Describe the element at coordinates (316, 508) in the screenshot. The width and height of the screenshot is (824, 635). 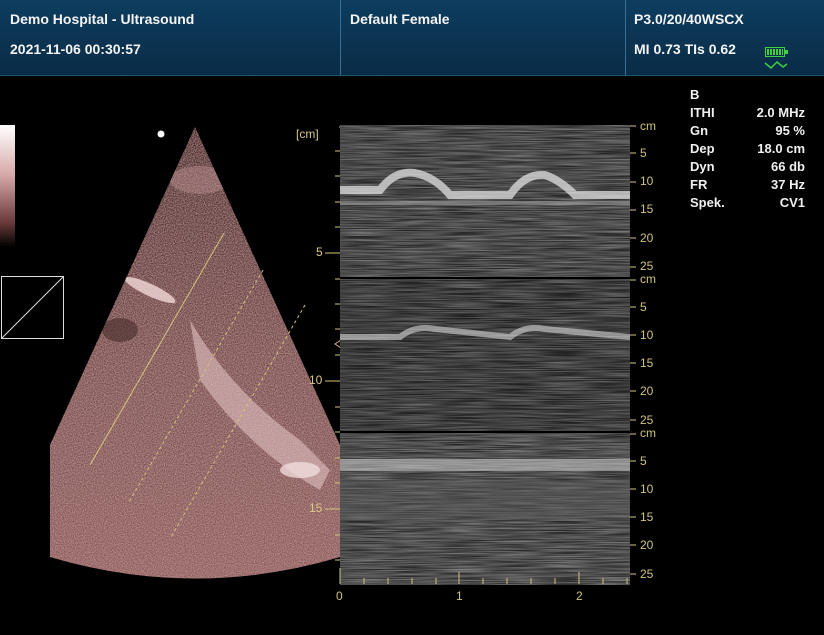
I see `depth-label: 15` at that location.